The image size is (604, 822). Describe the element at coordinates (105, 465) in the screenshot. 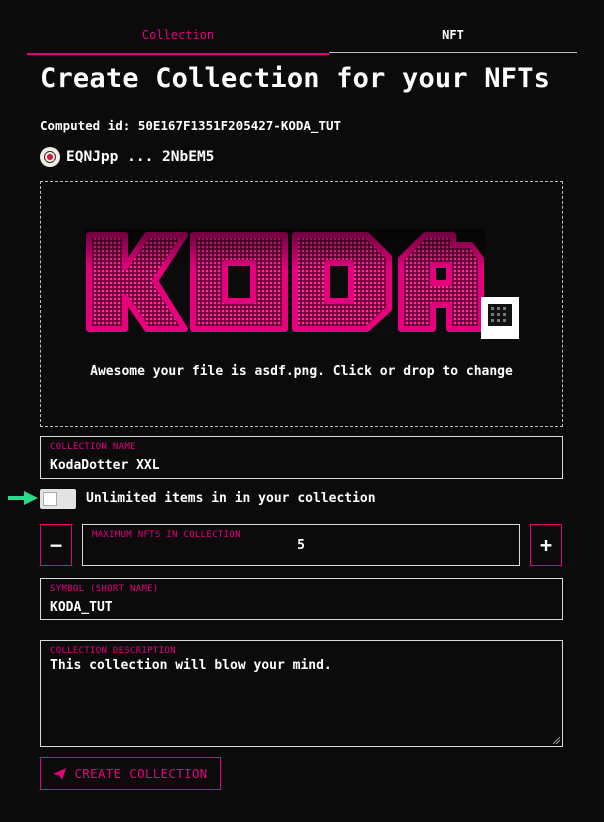

I see `collection-name-input: KodaDotter XXL` at that location.